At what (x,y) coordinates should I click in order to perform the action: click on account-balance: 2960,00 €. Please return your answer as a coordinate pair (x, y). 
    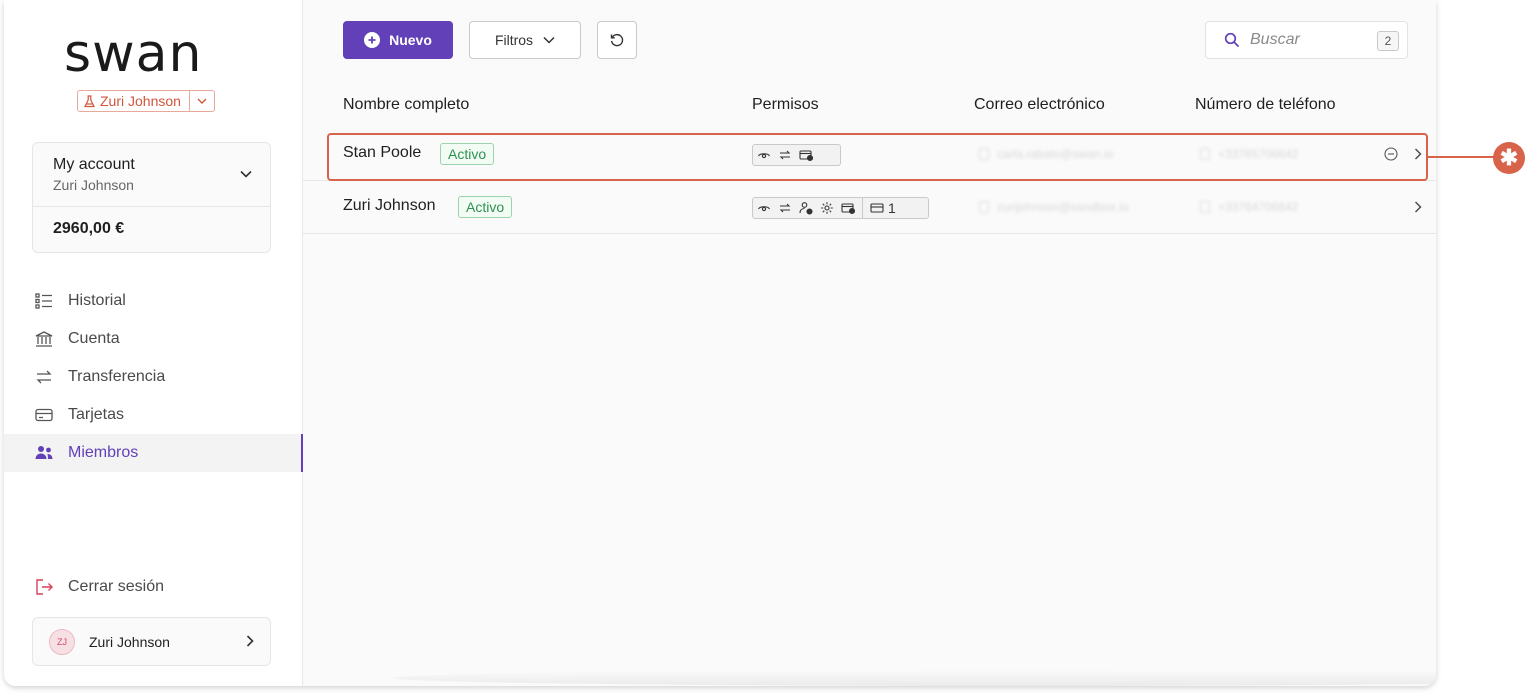
    Looking at the image, I should click on (89, 228).